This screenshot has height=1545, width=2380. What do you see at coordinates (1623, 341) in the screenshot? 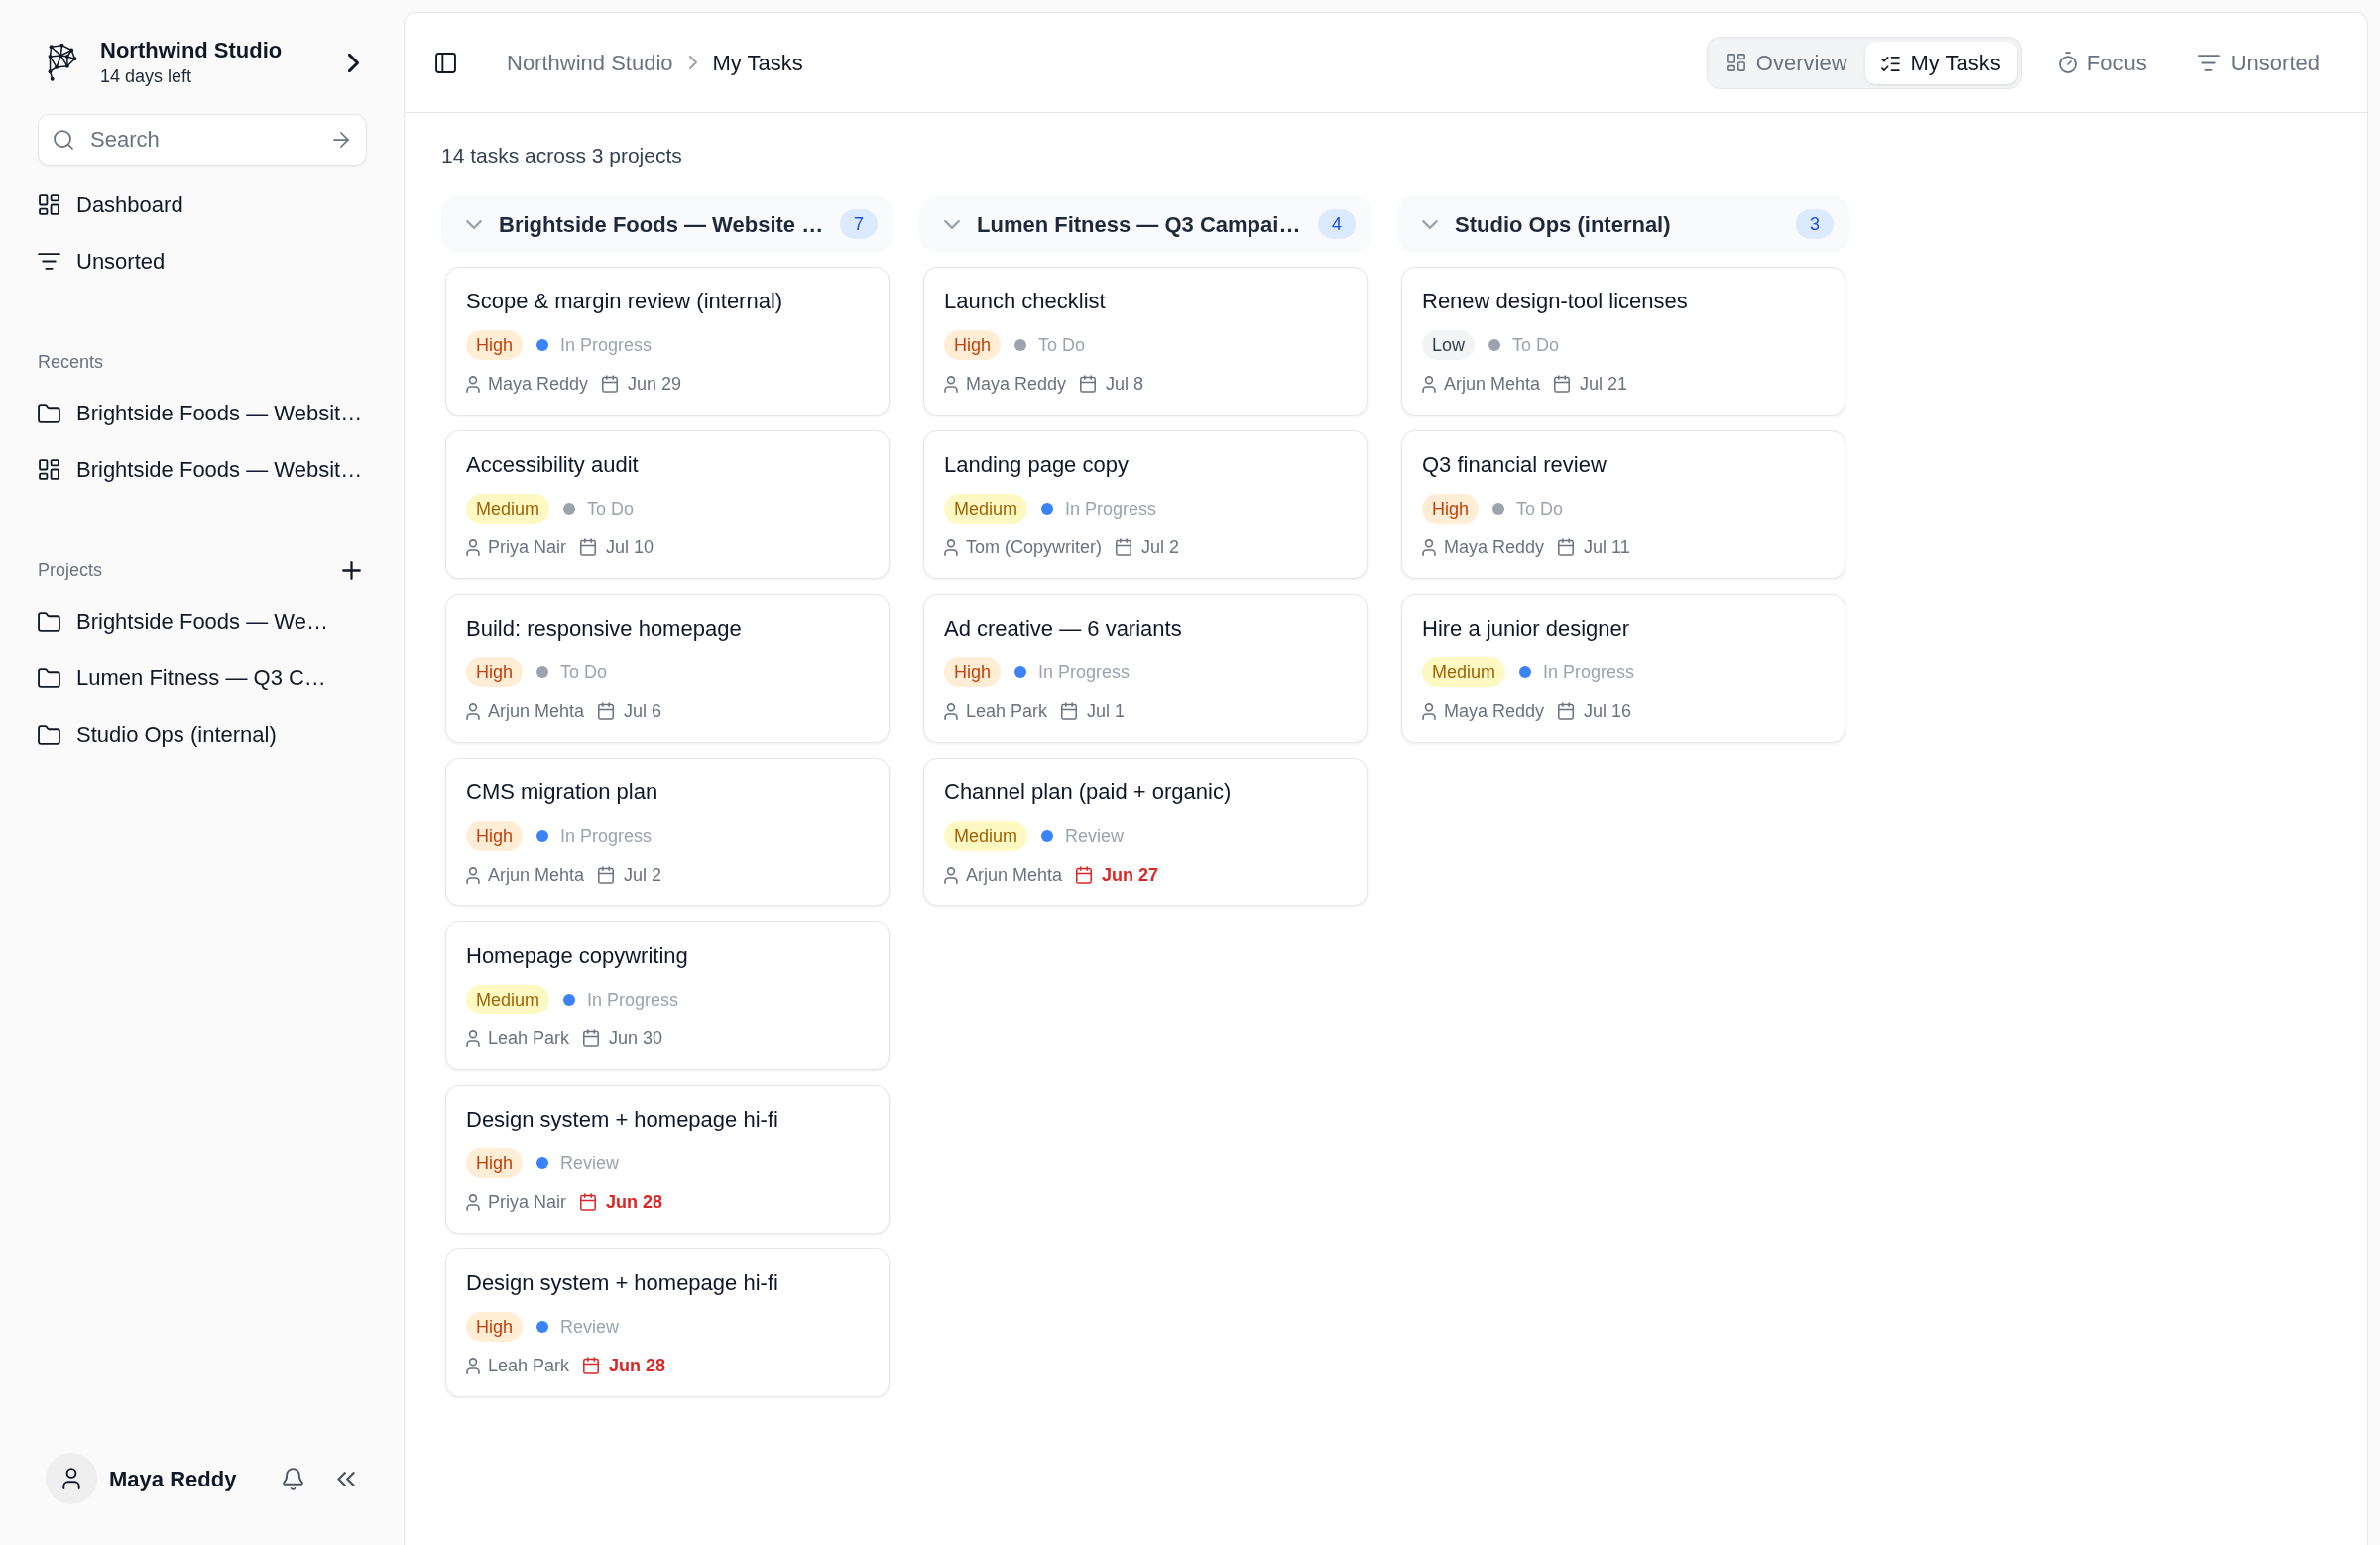
I see `task-card: Renew design-tool licenses Low To Do Arjun Mehta Jul 21` at bounding box center [1623, 341].